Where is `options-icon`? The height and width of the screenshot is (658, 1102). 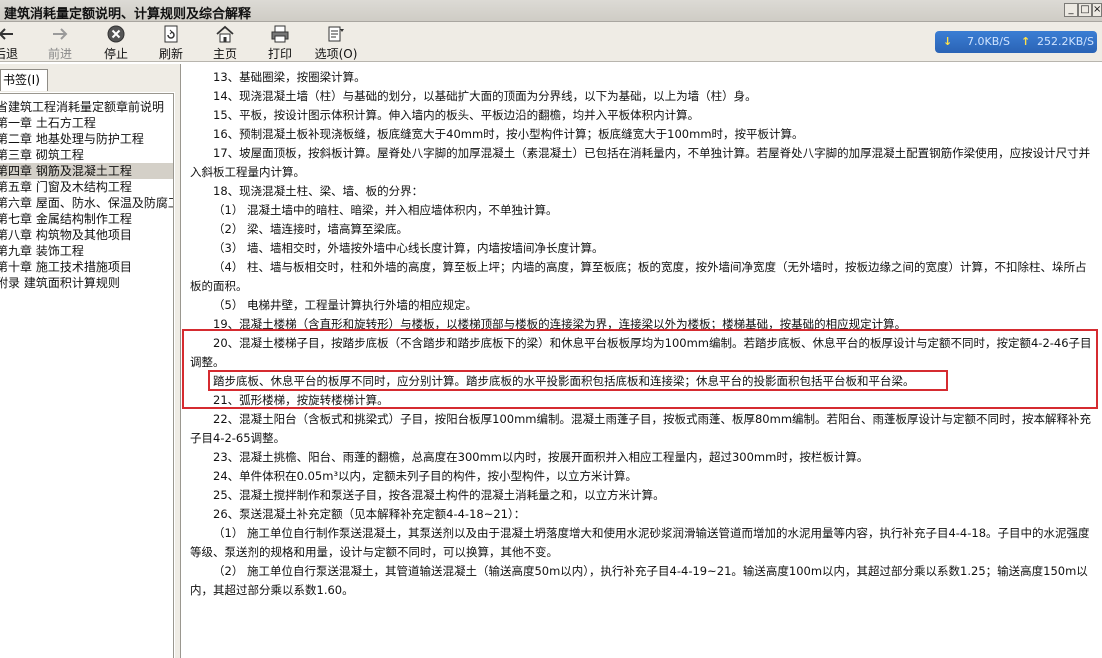
options-icon is located at coordinates (336, 34).